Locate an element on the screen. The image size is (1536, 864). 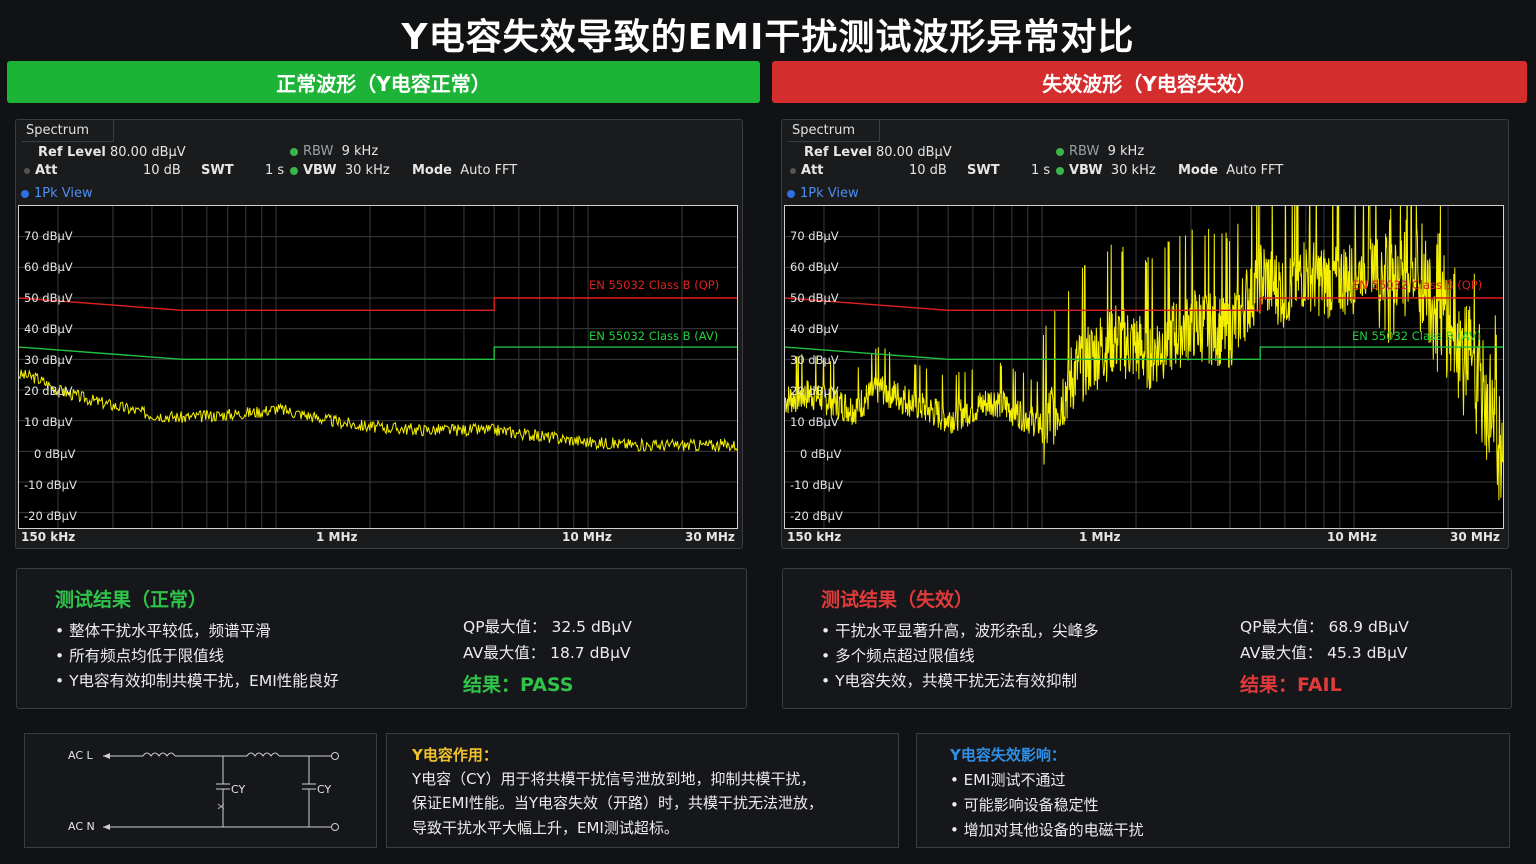
role-text: Y电容（CY）用于将共模干扰信号泄放到地，抑制共模干扰， is located at coordinates (614, 779).